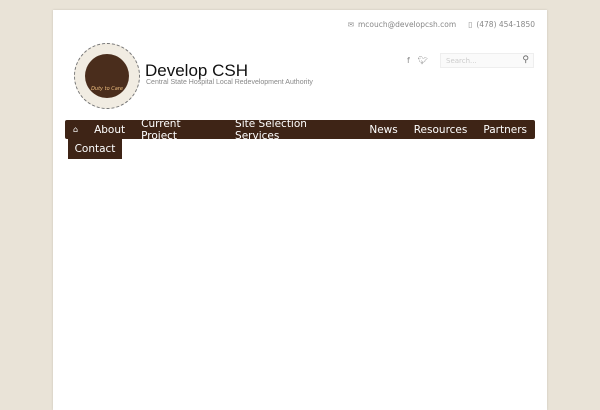 This screenshot has width=600, height=410. What do you see at coordinates (383, 130) in the screenshot?
I see `nav-news: News` at bounding box center [383, 130].